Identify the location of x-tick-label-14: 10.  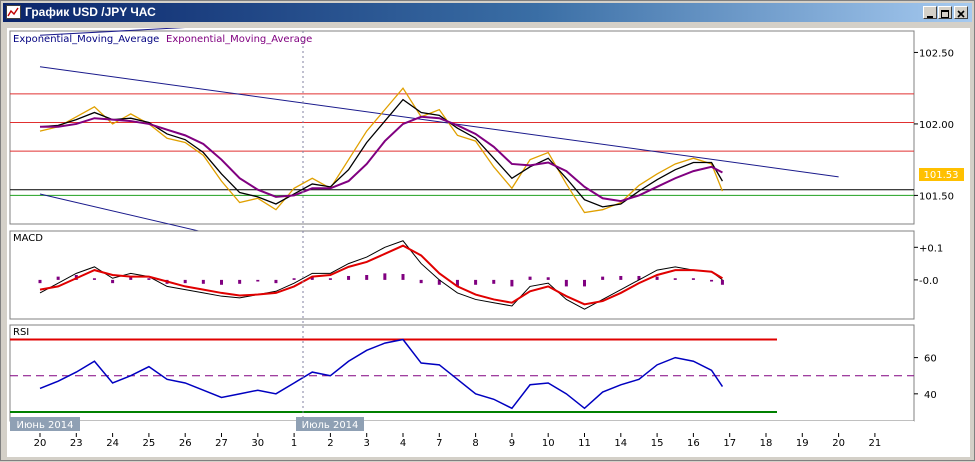
(548, 443).